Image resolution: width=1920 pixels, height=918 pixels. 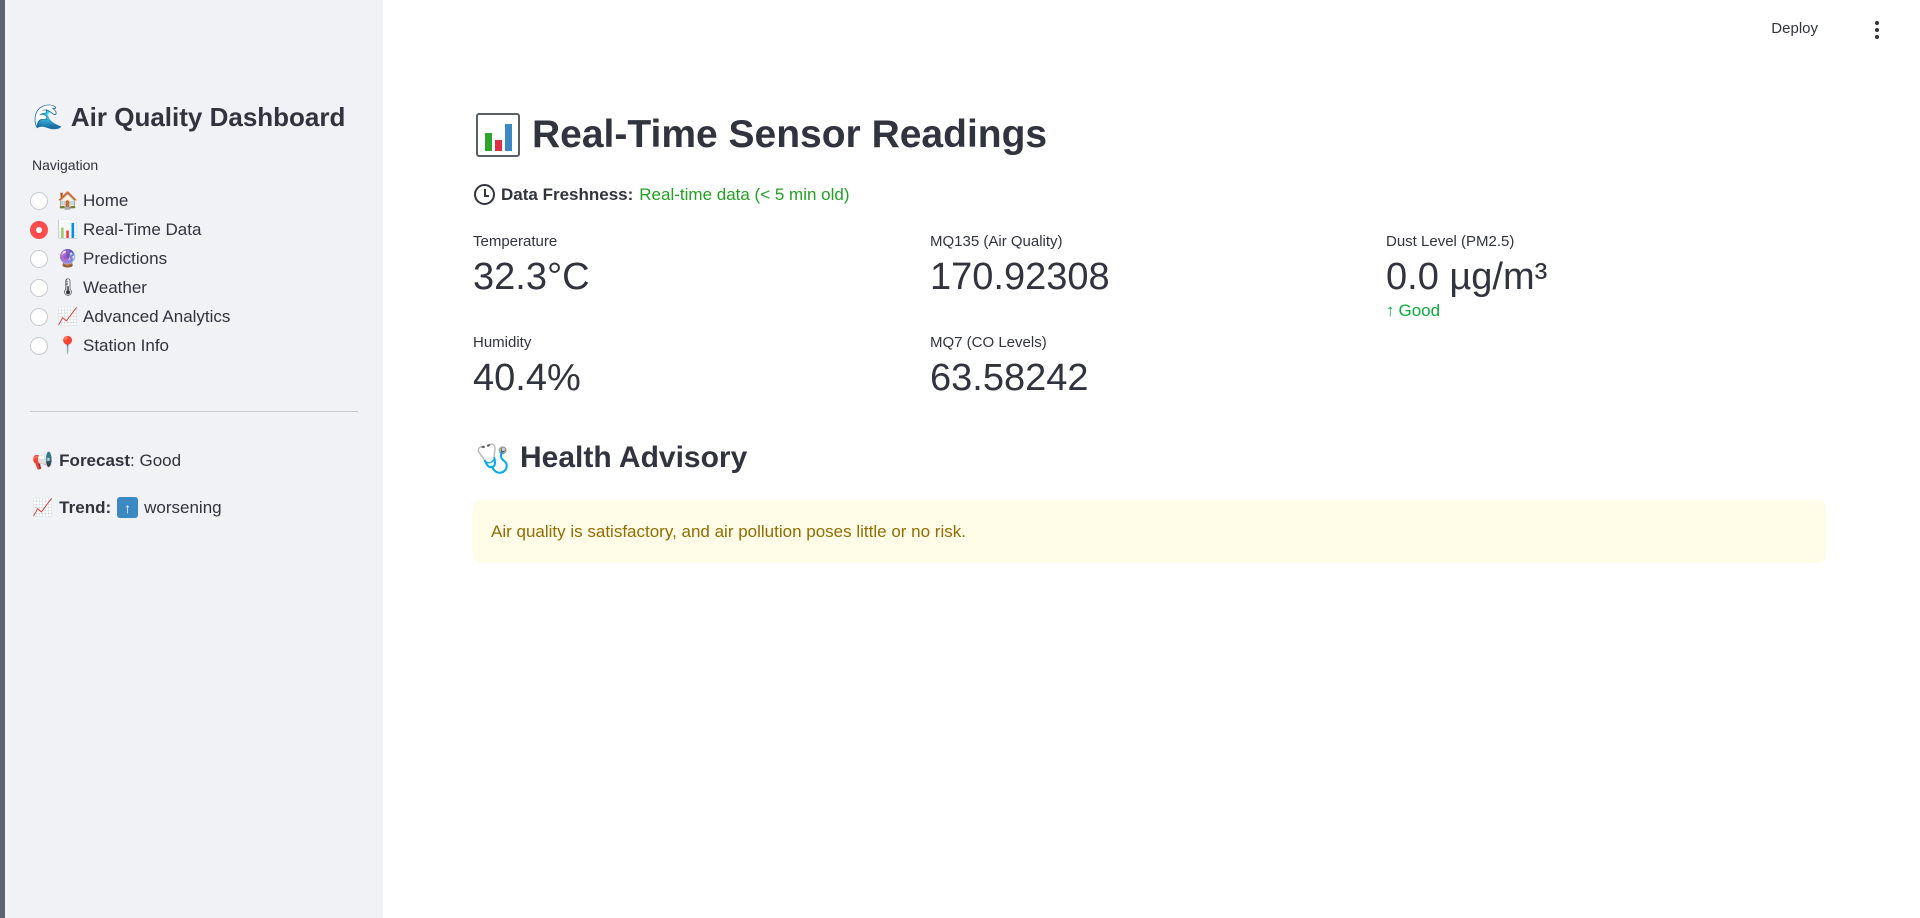 I want to click on pin-icon: 📍, so click(x=68, y=345).